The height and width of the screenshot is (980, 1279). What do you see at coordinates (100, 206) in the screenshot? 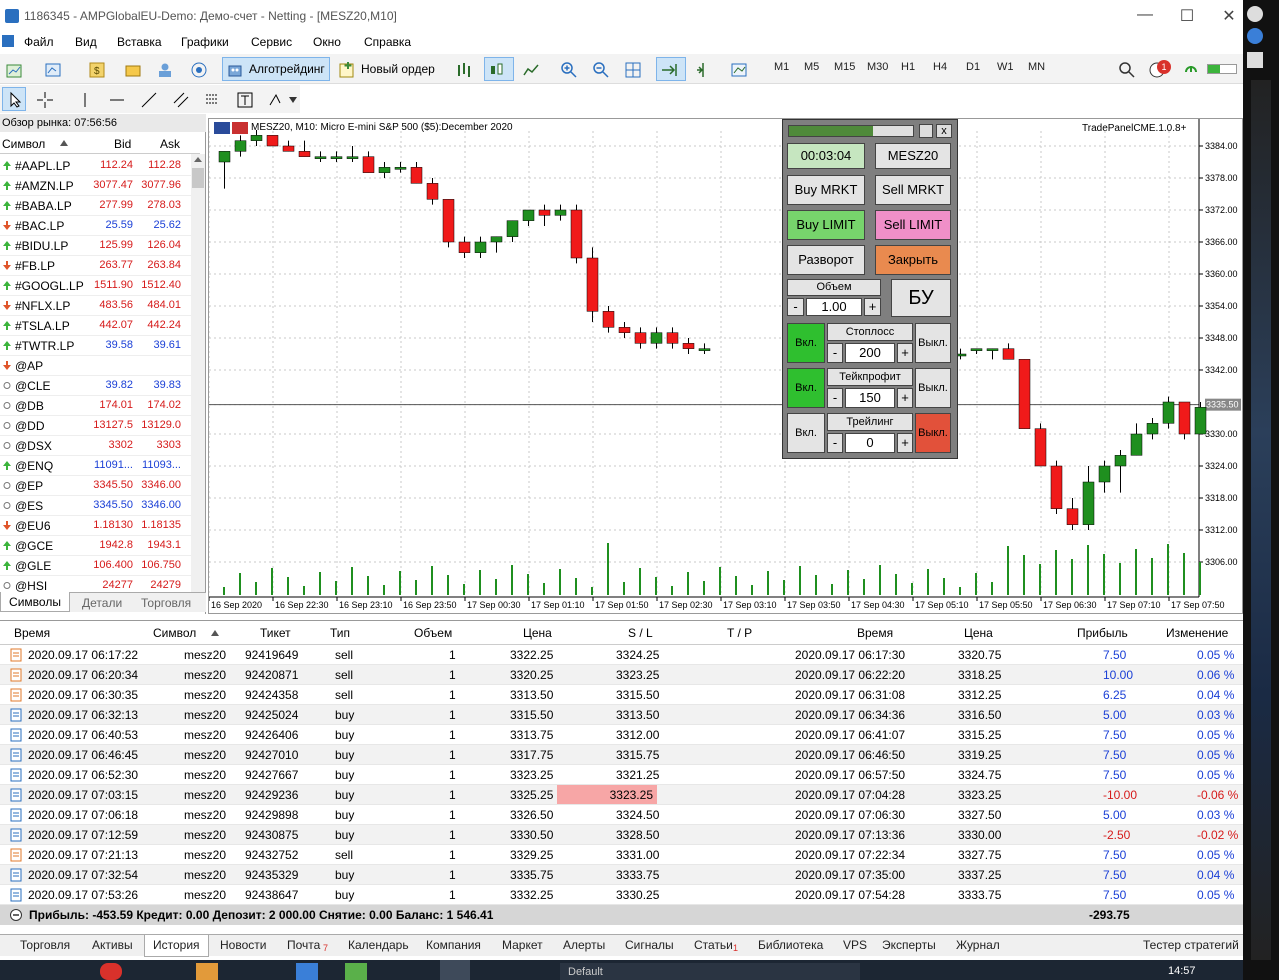
I see `market-watch-row: #BABA.LP 277.99 278.03` at bounding box center [100, 206].